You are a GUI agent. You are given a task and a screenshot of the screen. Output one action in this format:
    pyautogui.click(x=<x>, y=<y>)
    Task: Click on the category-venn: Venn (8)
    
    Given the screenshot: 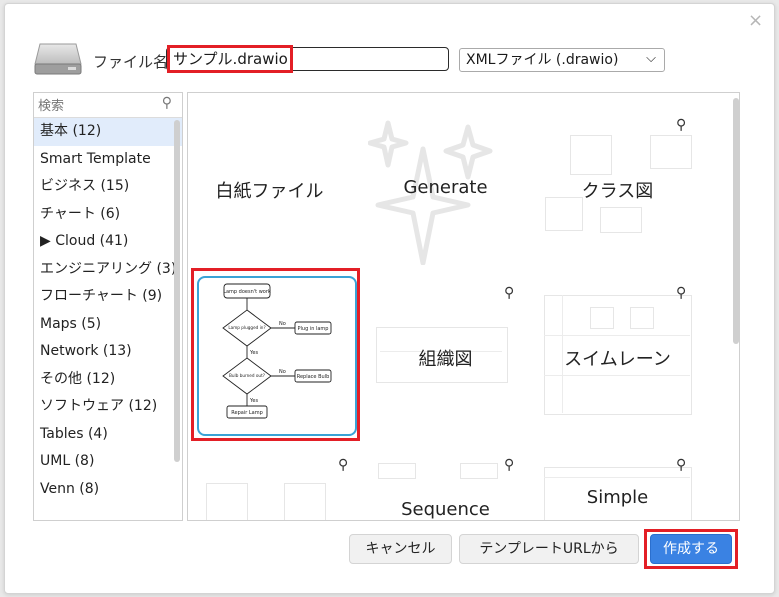 What is the action you would take?
    pyautogui.click(x=108, y=490)
    